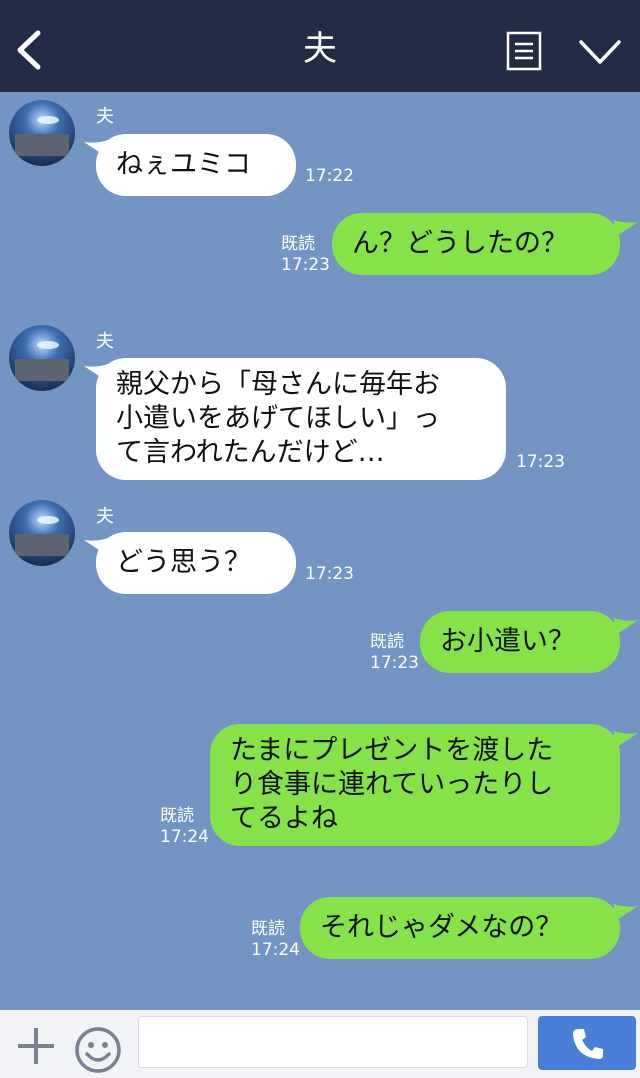  What do you see at coordinates (524, 51) in the screenshot?
I see `menu-list-icon` at bounding box center [524, 51].